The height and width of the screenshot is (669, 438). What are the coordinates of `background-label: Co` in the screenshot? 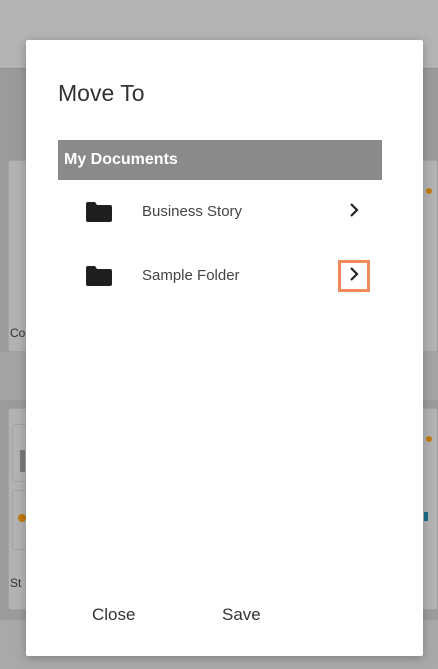 It's located at (18, 333).